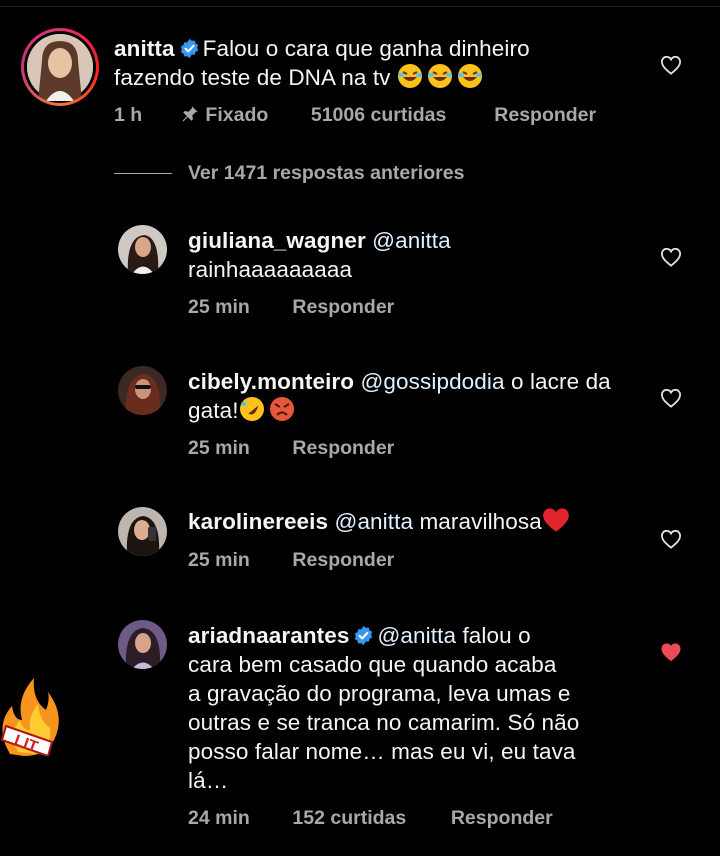  I want to click on pin-icon, so click(190, 114).